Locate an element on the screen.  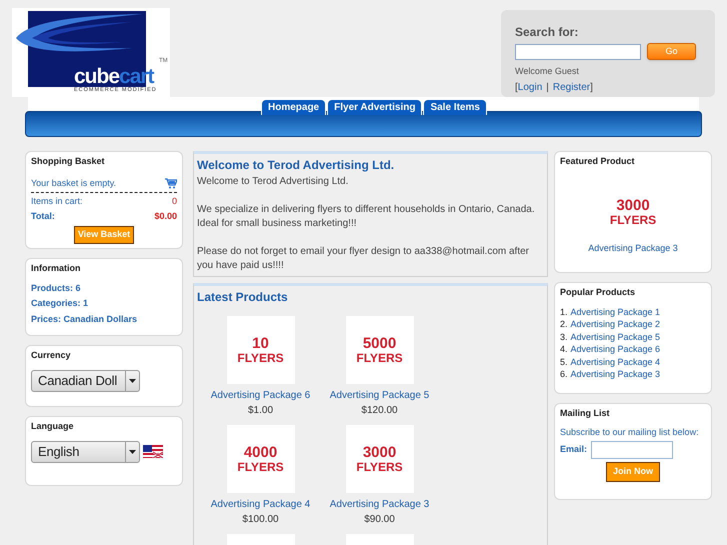
header-link: Register is located at coordinates (571, 88).